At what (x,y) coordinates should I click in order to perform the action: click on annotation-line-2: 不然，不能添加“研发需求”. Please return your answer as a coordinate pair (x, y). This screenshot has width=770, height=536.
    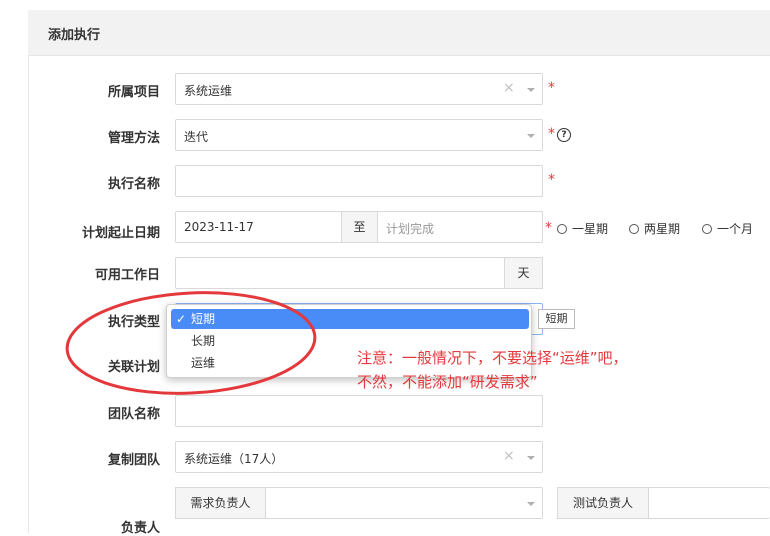
    Looking at the image, I should click on (447, 382).